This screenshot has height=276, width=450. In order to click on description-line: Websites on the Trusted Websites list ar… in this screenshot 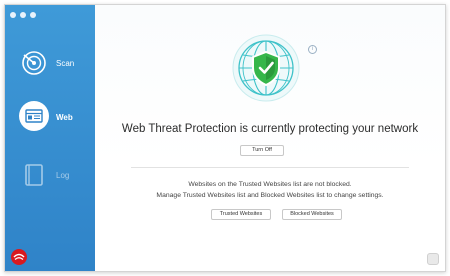, I will do `click(270, 184)`.